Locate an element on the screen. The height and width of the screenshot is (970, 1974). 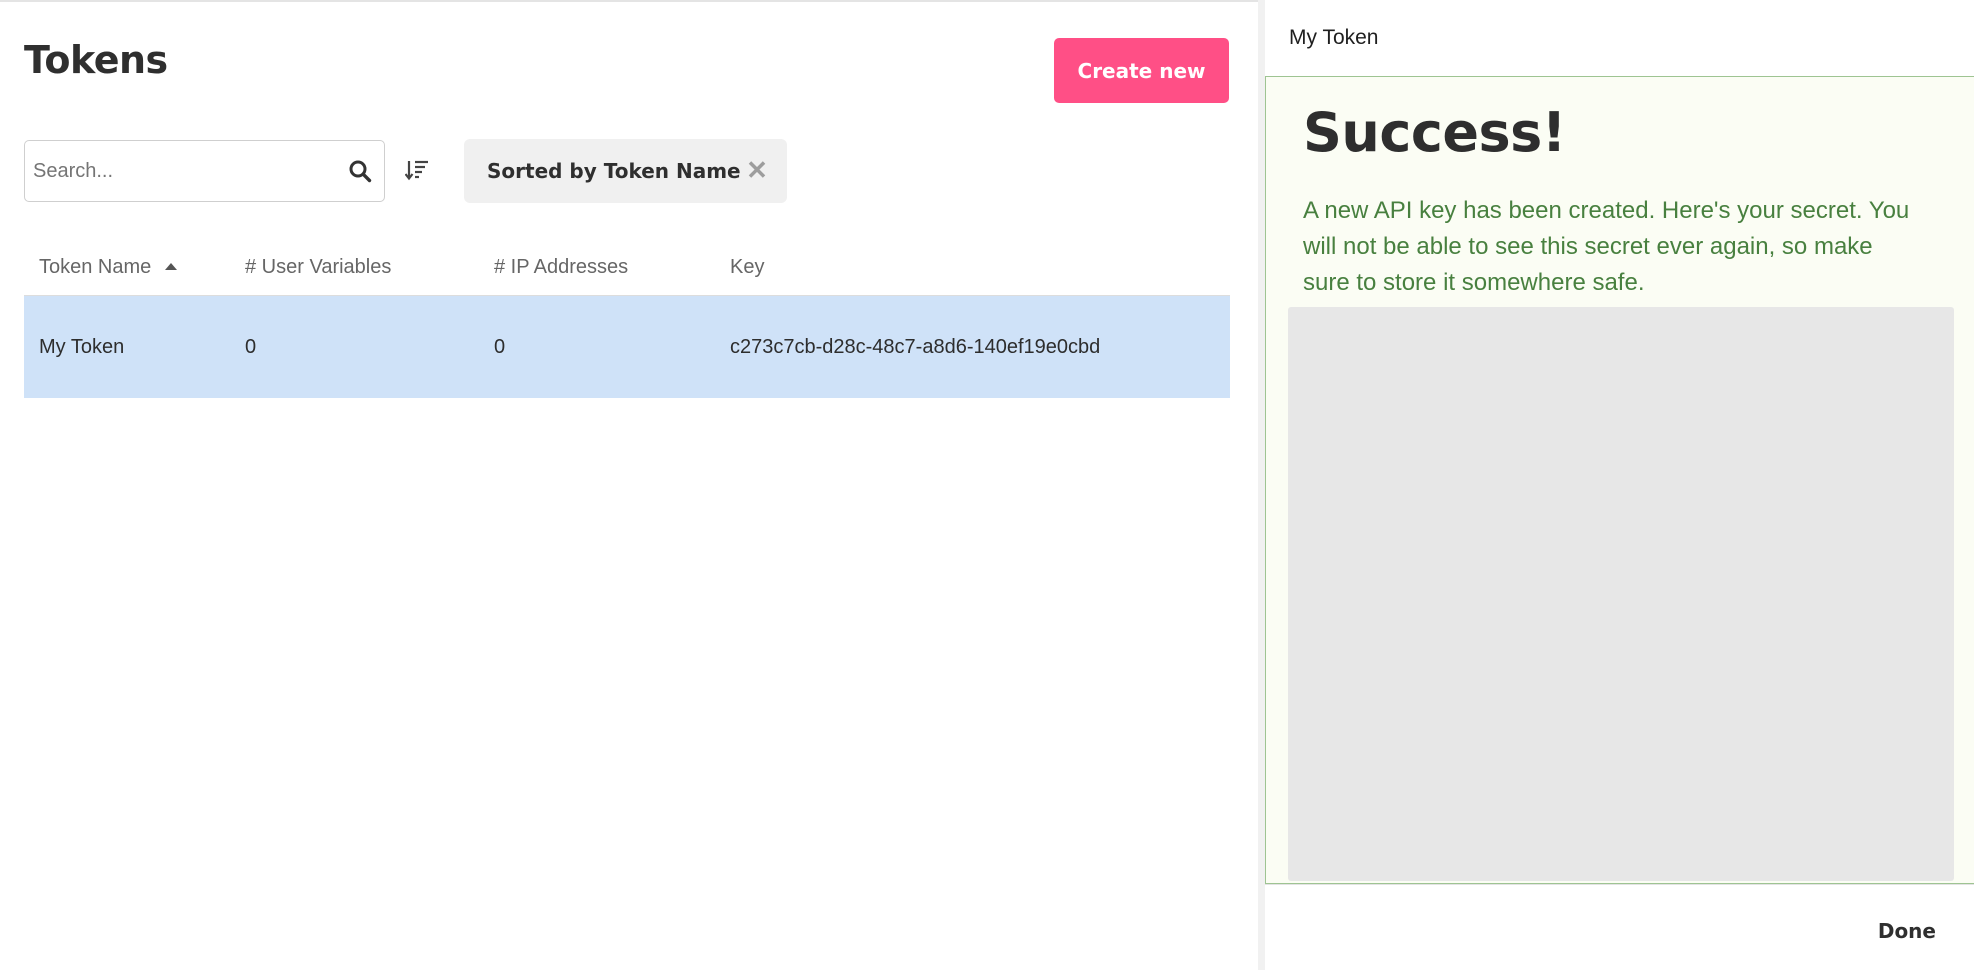
column-header-ip-addresses: # IP Addresses is located at coordinates (561, 267).